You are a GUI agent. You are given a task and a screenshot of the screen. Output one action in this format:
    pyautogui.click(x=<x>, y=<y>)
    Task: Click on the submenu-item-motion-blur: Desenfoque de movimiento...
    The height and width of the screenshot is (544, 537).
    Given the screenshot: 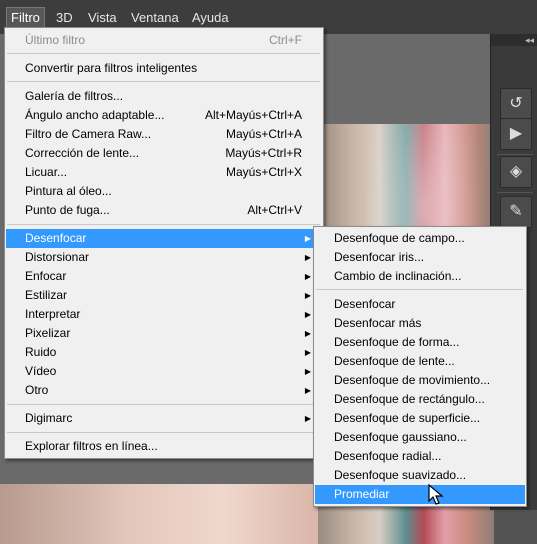 What is the action you would take?
    pyautogui.click(x=420, y=380)
    